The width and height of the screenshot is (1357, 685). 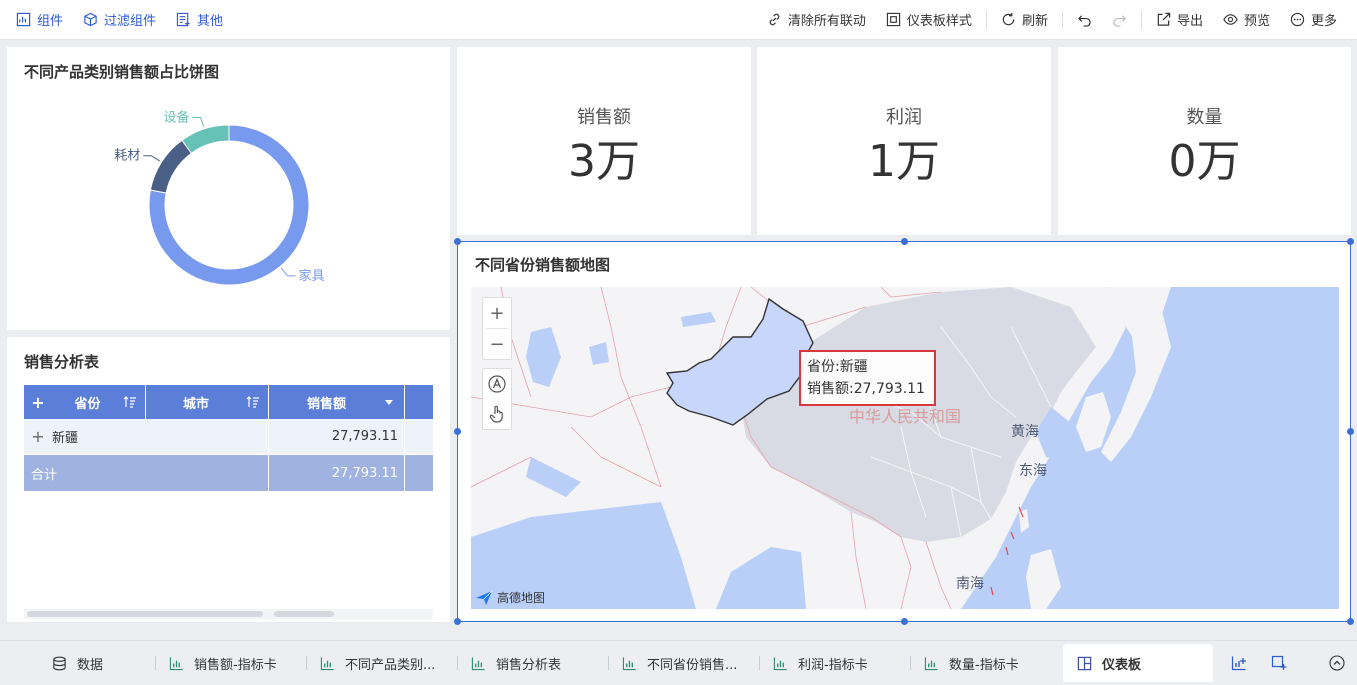 I want to click on zoom-controls: + −, so click(x=497, y=328).